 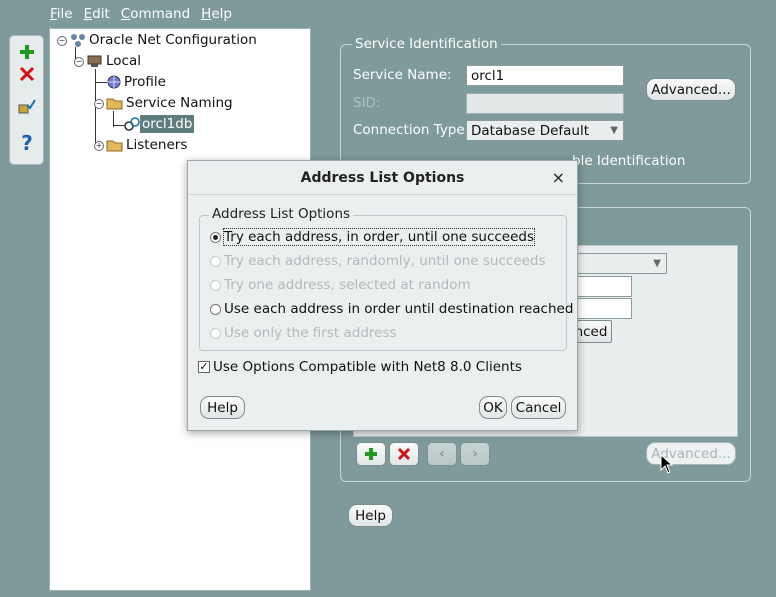 What do you see at coordinates (147, 145) in the screenshot?
I see `tree-node-listeners: Listeners` at bounding box center [147, 145].